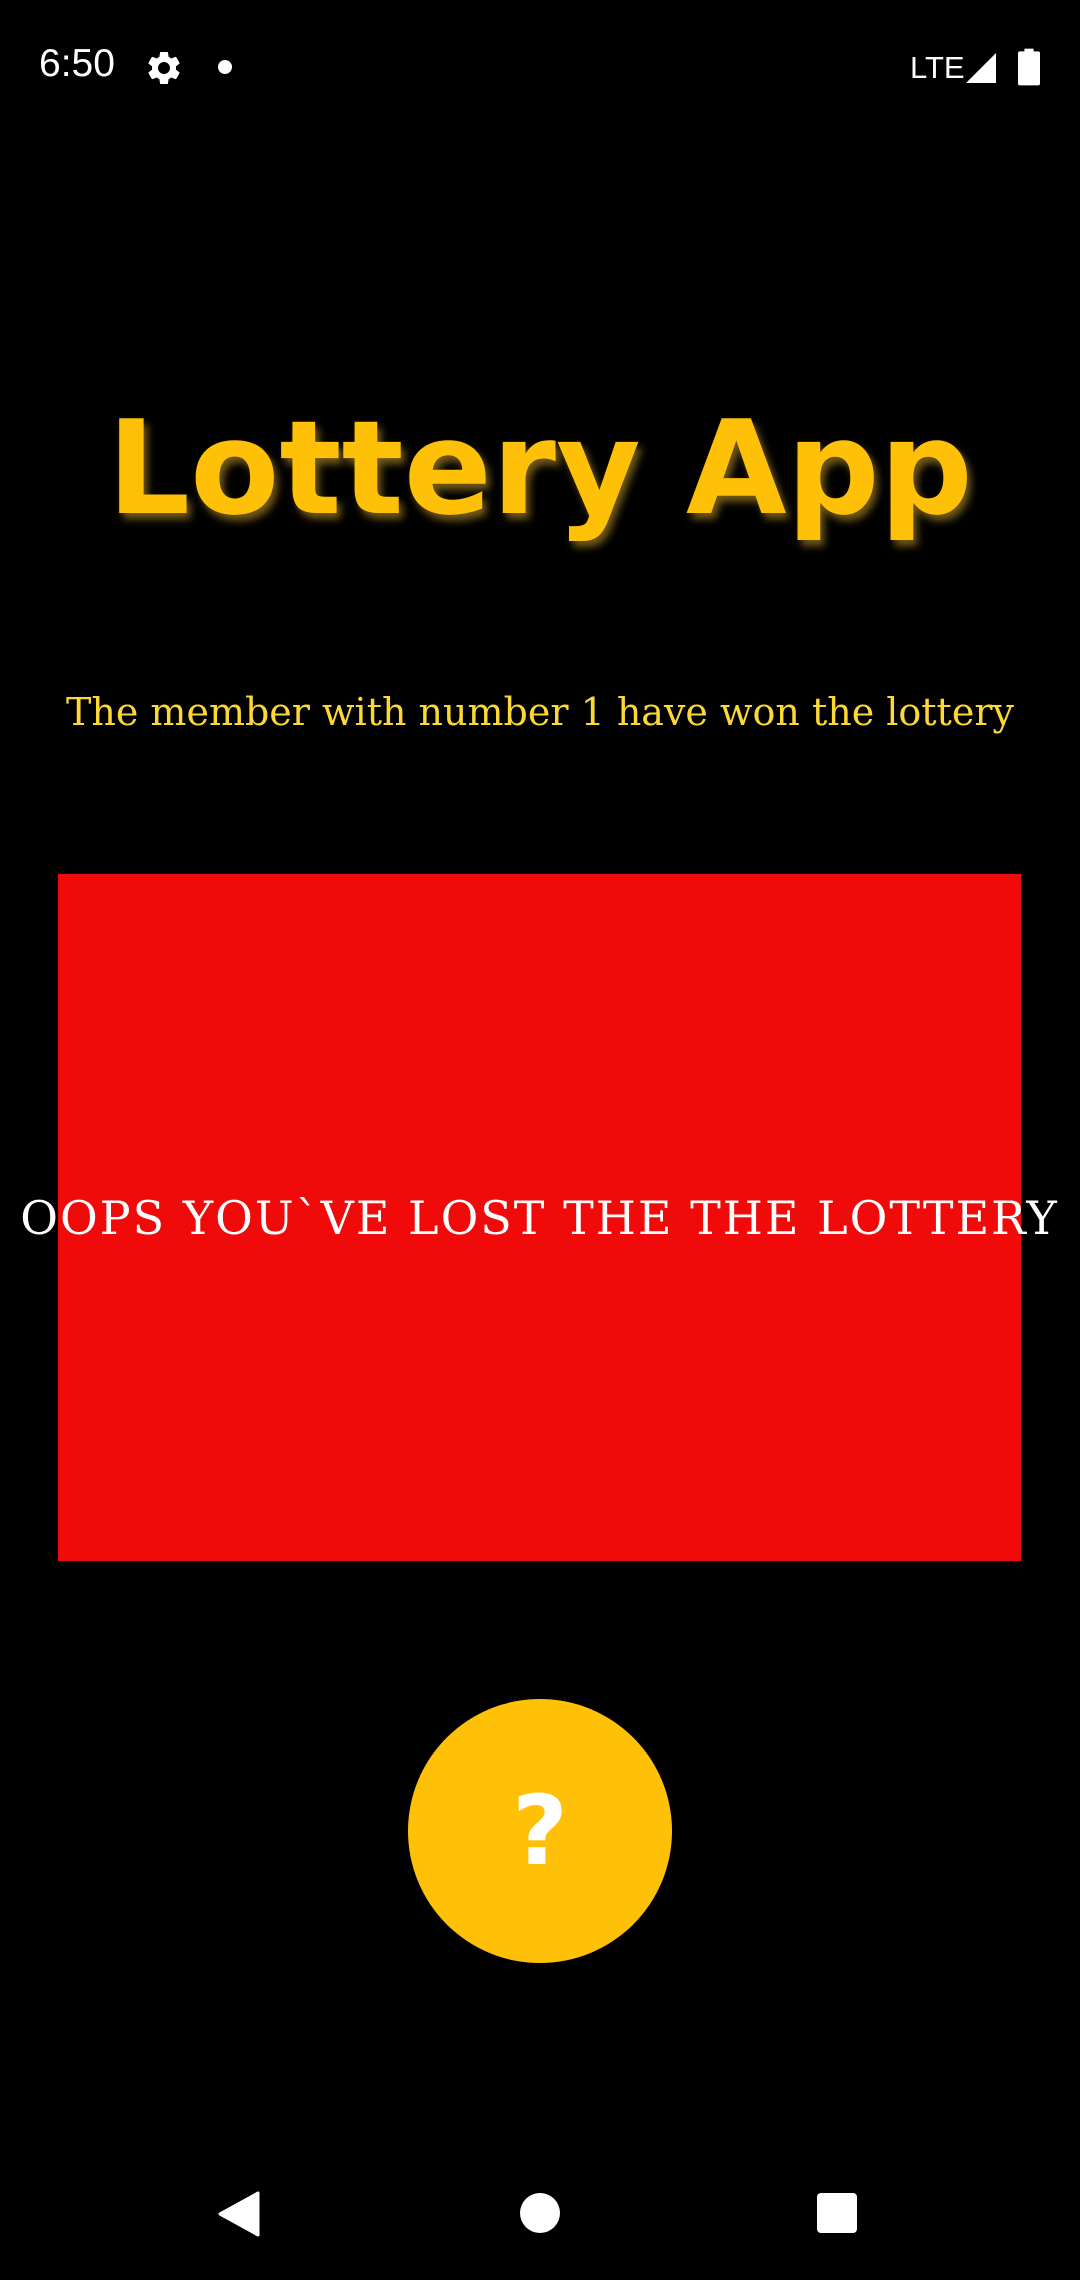 The width and height of the screenshot is (1080, 2280). What do you see at coordinates (239, 2214) in the screenshot?
I see `back-icon` at bounding box center [239, 2214].